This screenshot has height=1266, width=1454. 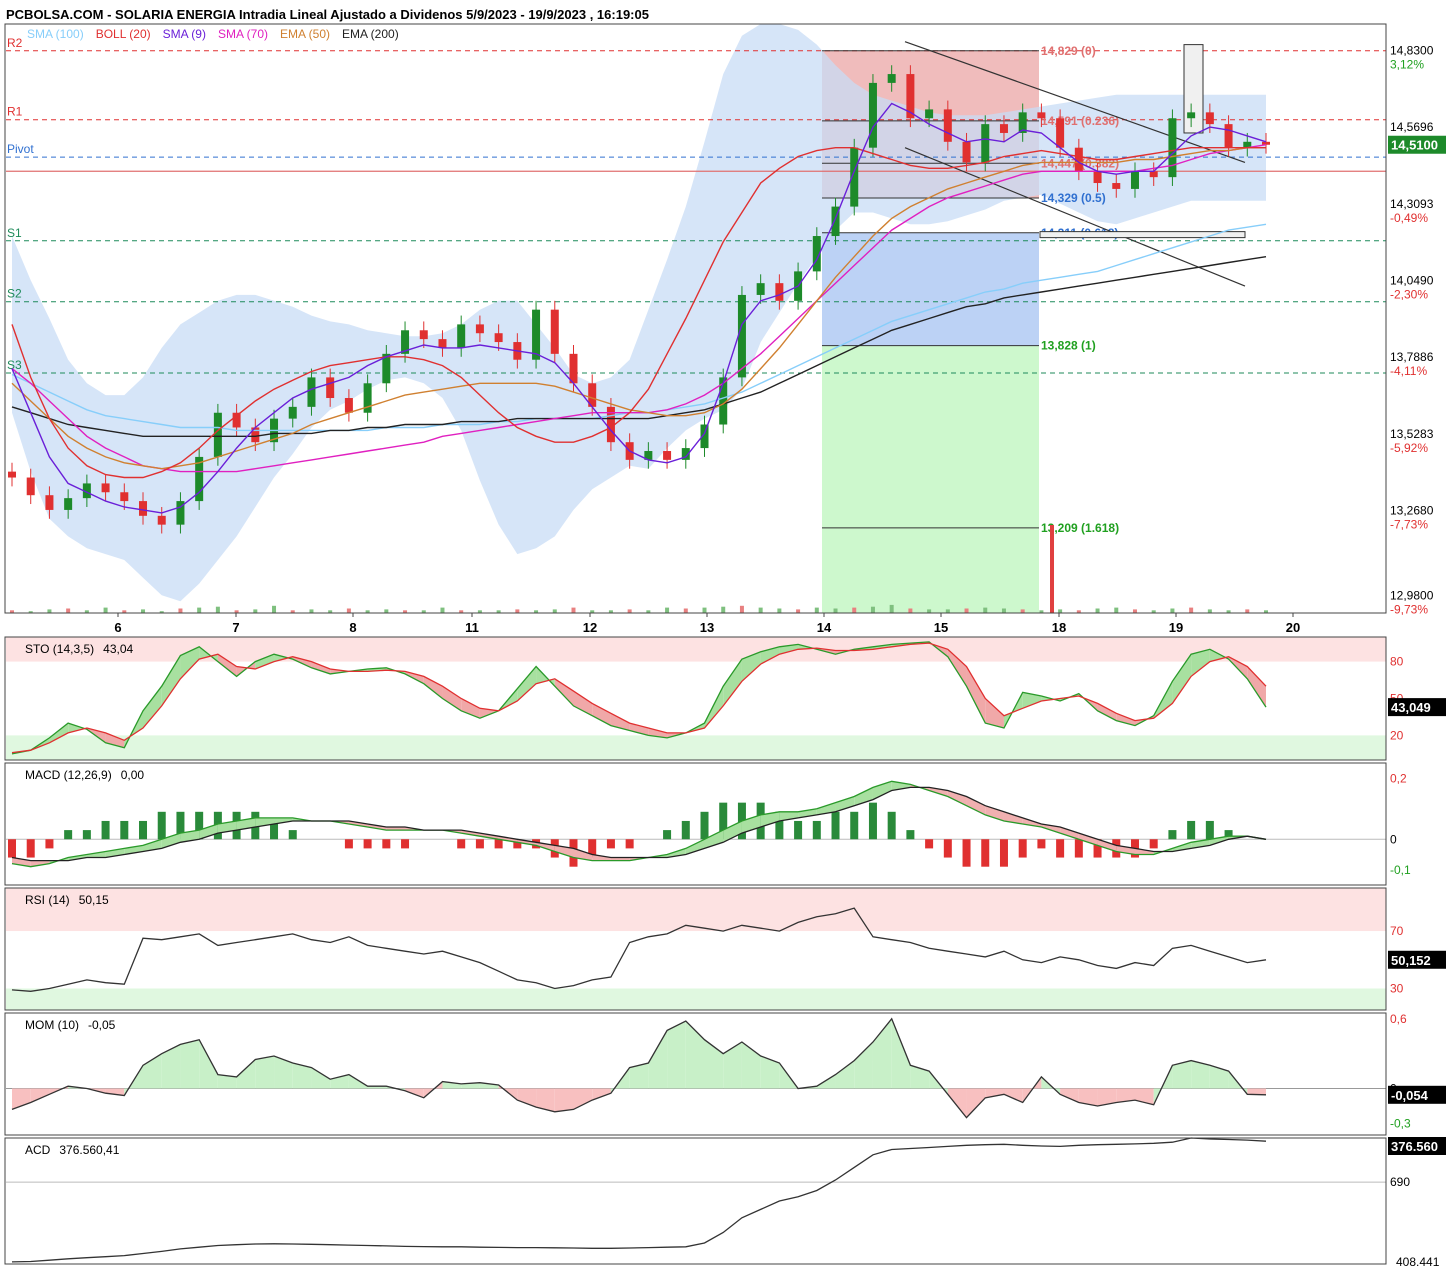 What do you see at coordinates (1412, 127) in the screenshot?
I see `price-axis-label: 14,5696` at bounding box center [1412, 127].